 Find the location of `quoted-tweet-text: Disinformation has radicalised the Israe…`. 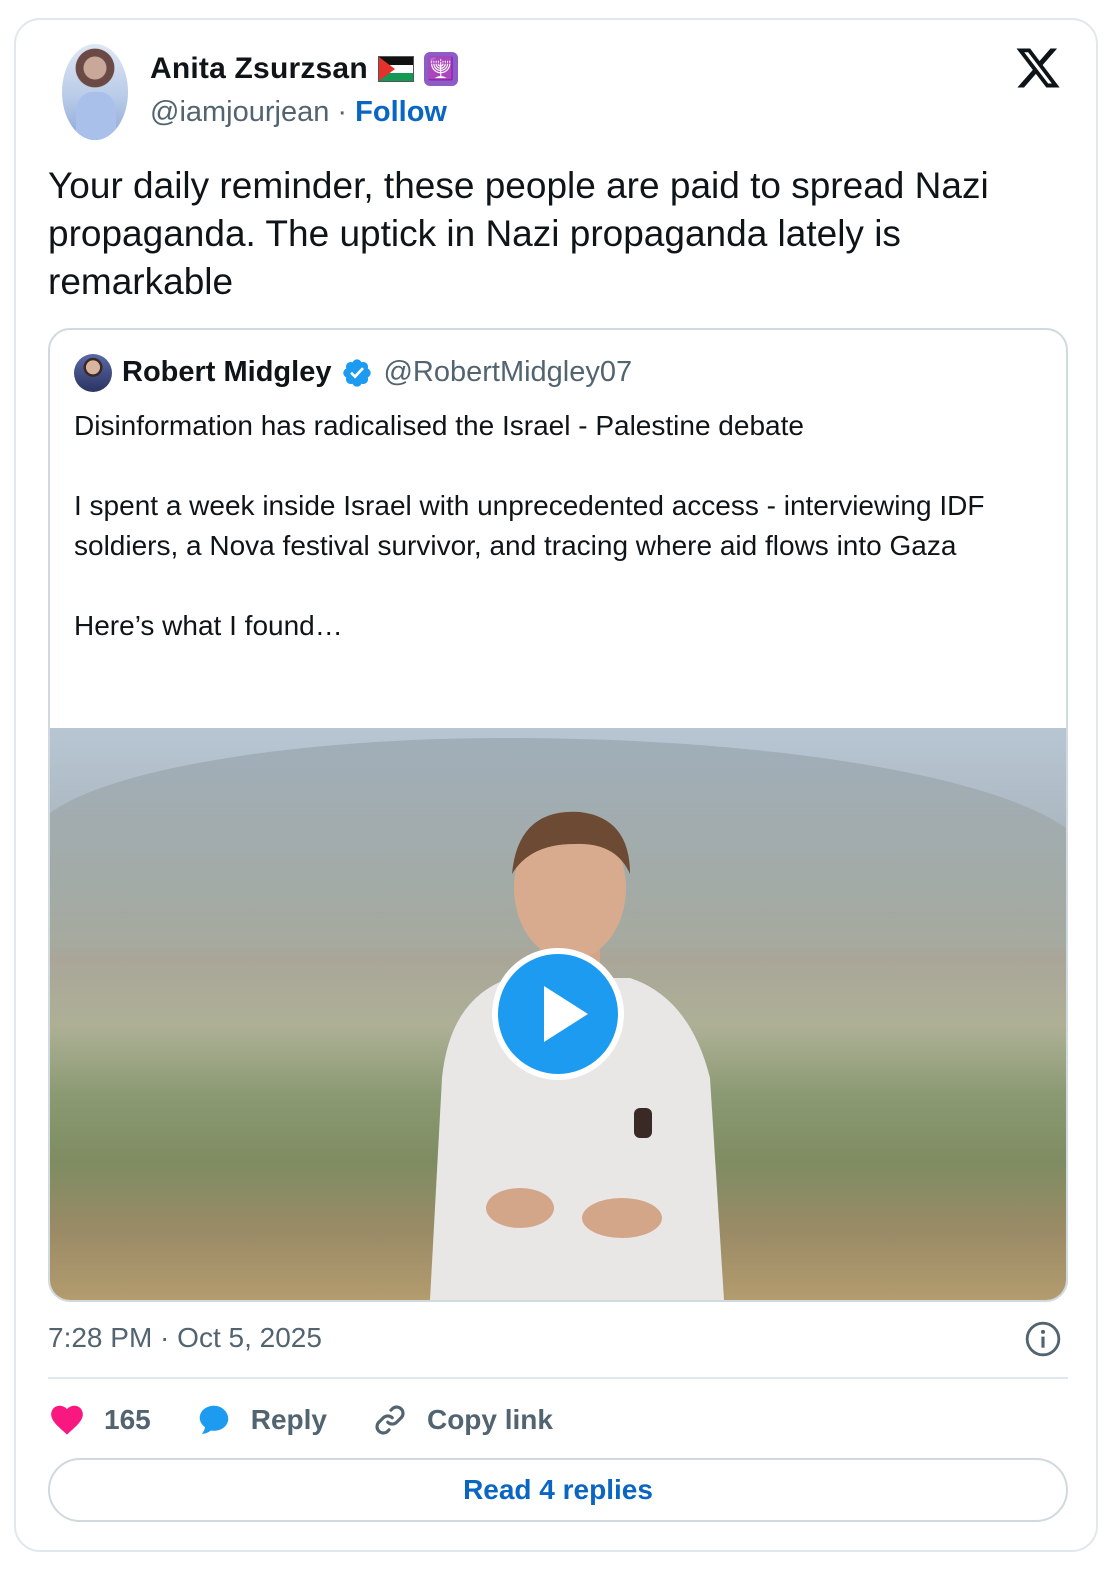

quoted-tweet-text: Disinformation has radicalised the Israe… is located at coordinates (529, 525).